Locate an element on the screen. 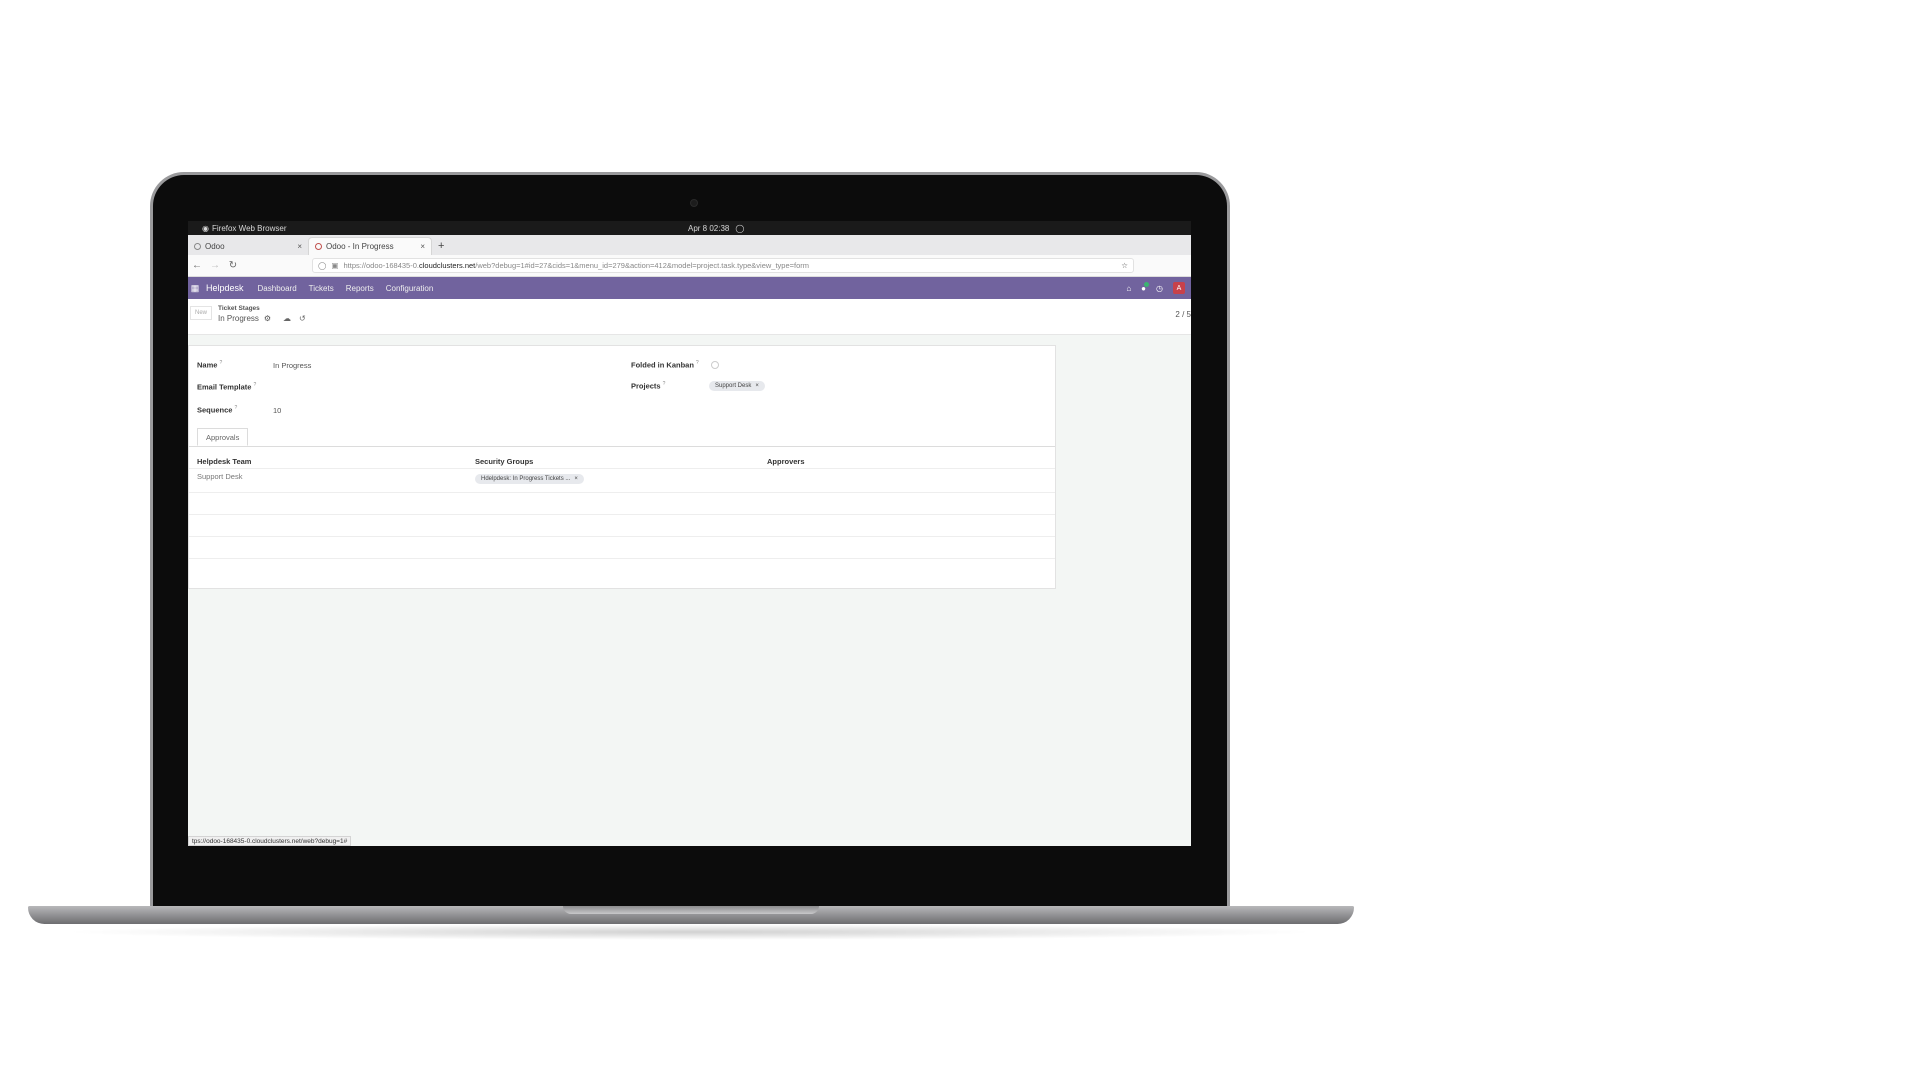  laptop-base is located at coordinates (691, 915).